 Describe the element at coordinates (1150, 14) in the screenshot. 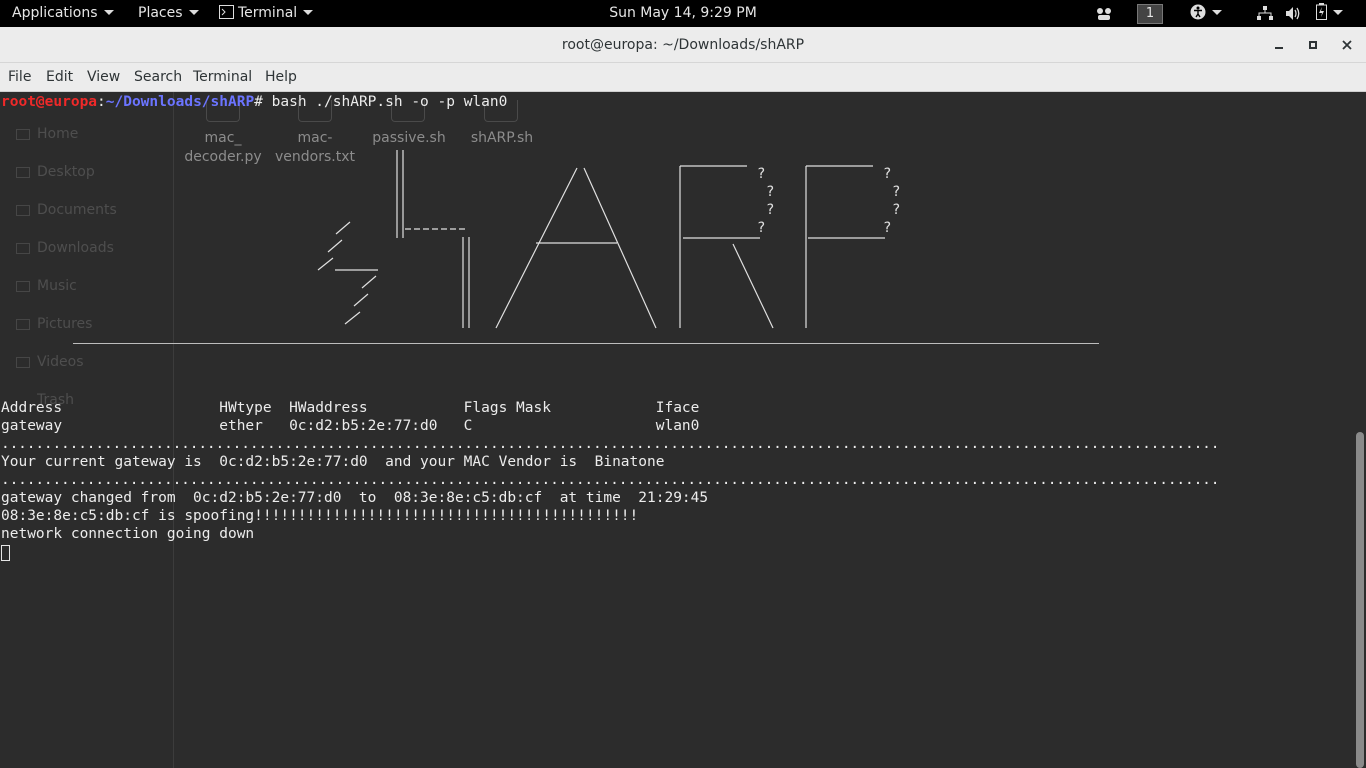

I see `workspace-indicator: 1` at that location.